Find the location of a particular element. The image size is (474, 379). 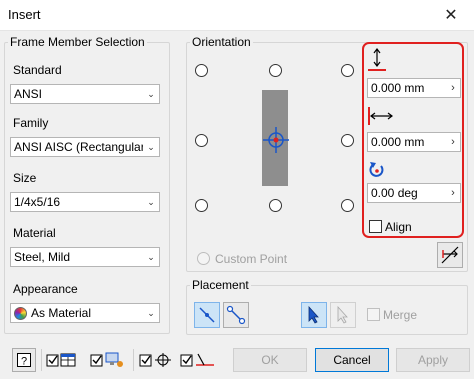

horizontal-offset-icon is located at coordinates (381, 117).